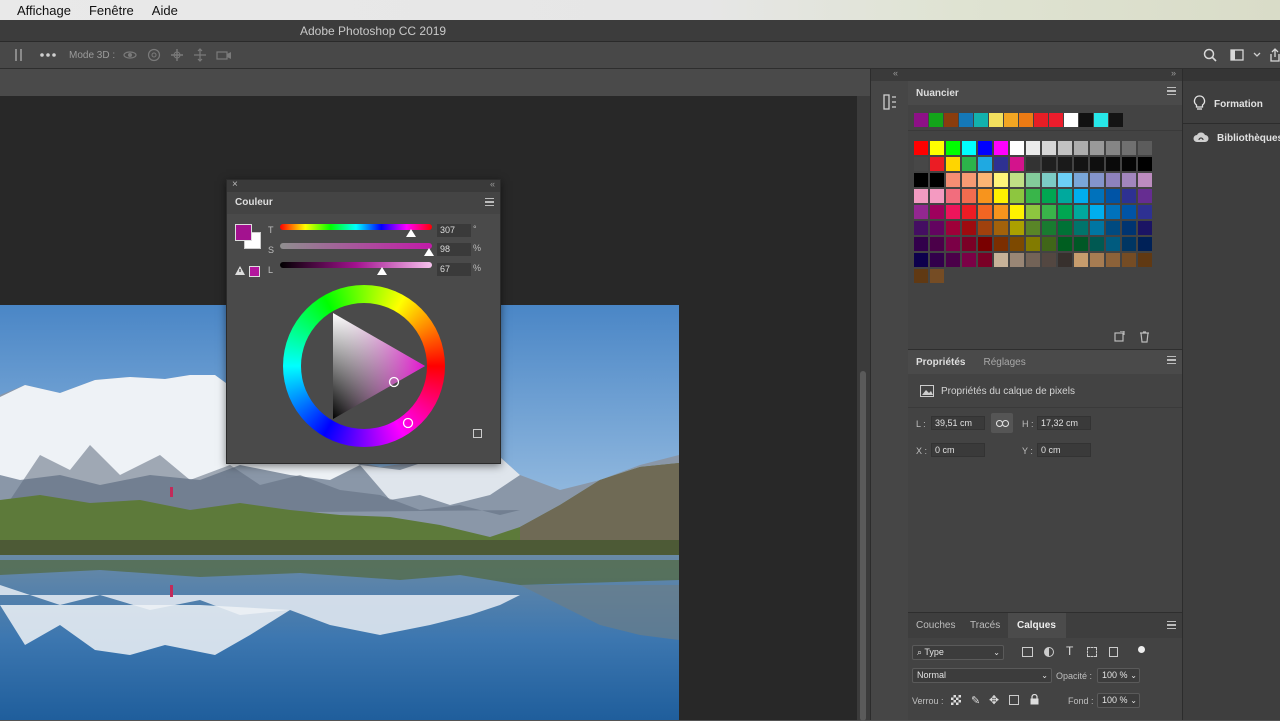 The height and width of the screenshot is (721, 1280). What do you see at coordinates (1036, 625) in the screenshot?
I see `tab-calques: Calques` at bounding box center [1036, 625].